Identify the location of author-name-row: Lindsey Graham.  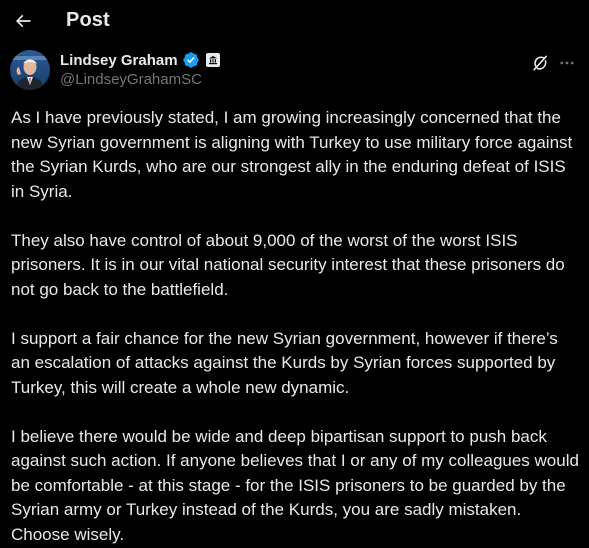
(140, 60).